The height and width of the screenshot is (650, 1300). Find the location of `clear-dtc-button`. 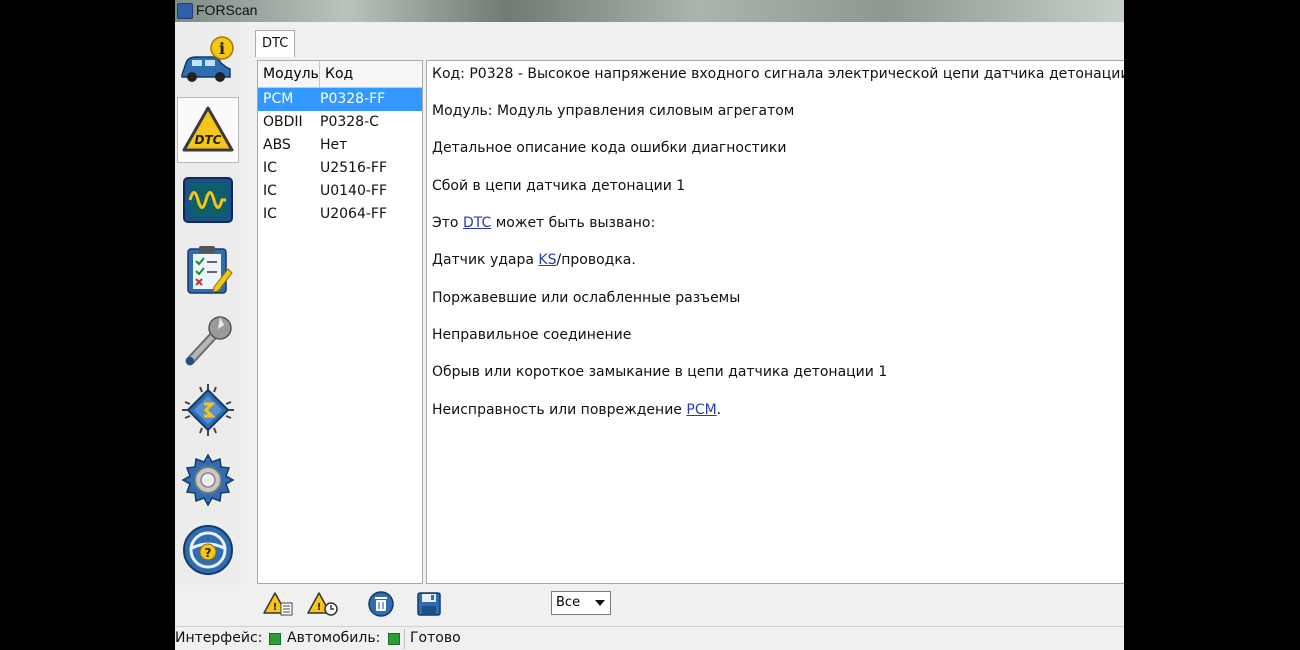

clear-dtc-button is located at coordinates (381, 604).